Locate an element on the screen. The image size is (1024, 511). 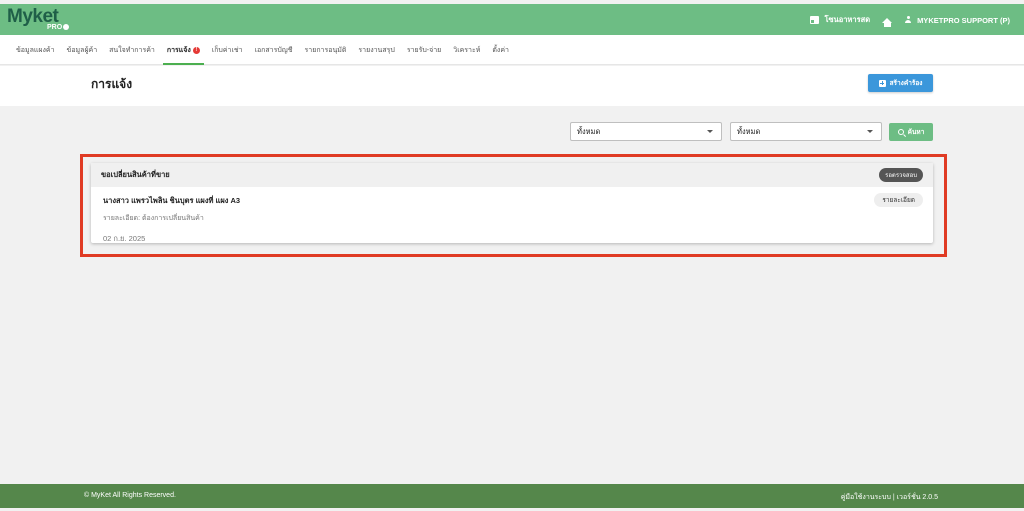
tab-label: สนใจทำการค้า is located at coordinates (132, 50).